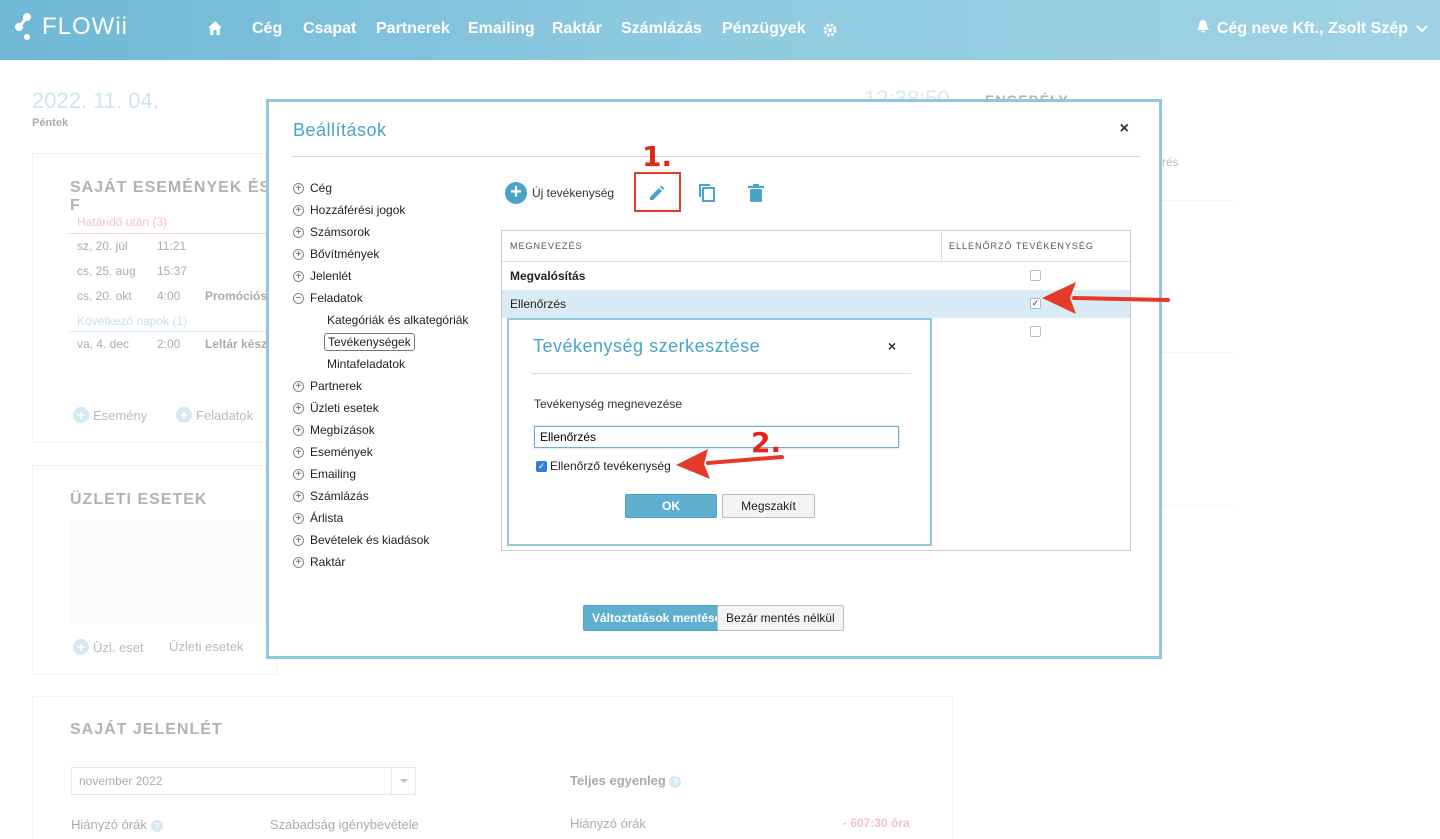  I want to click on tree-item-feladatok: − Feladatok, so click(328, 298).